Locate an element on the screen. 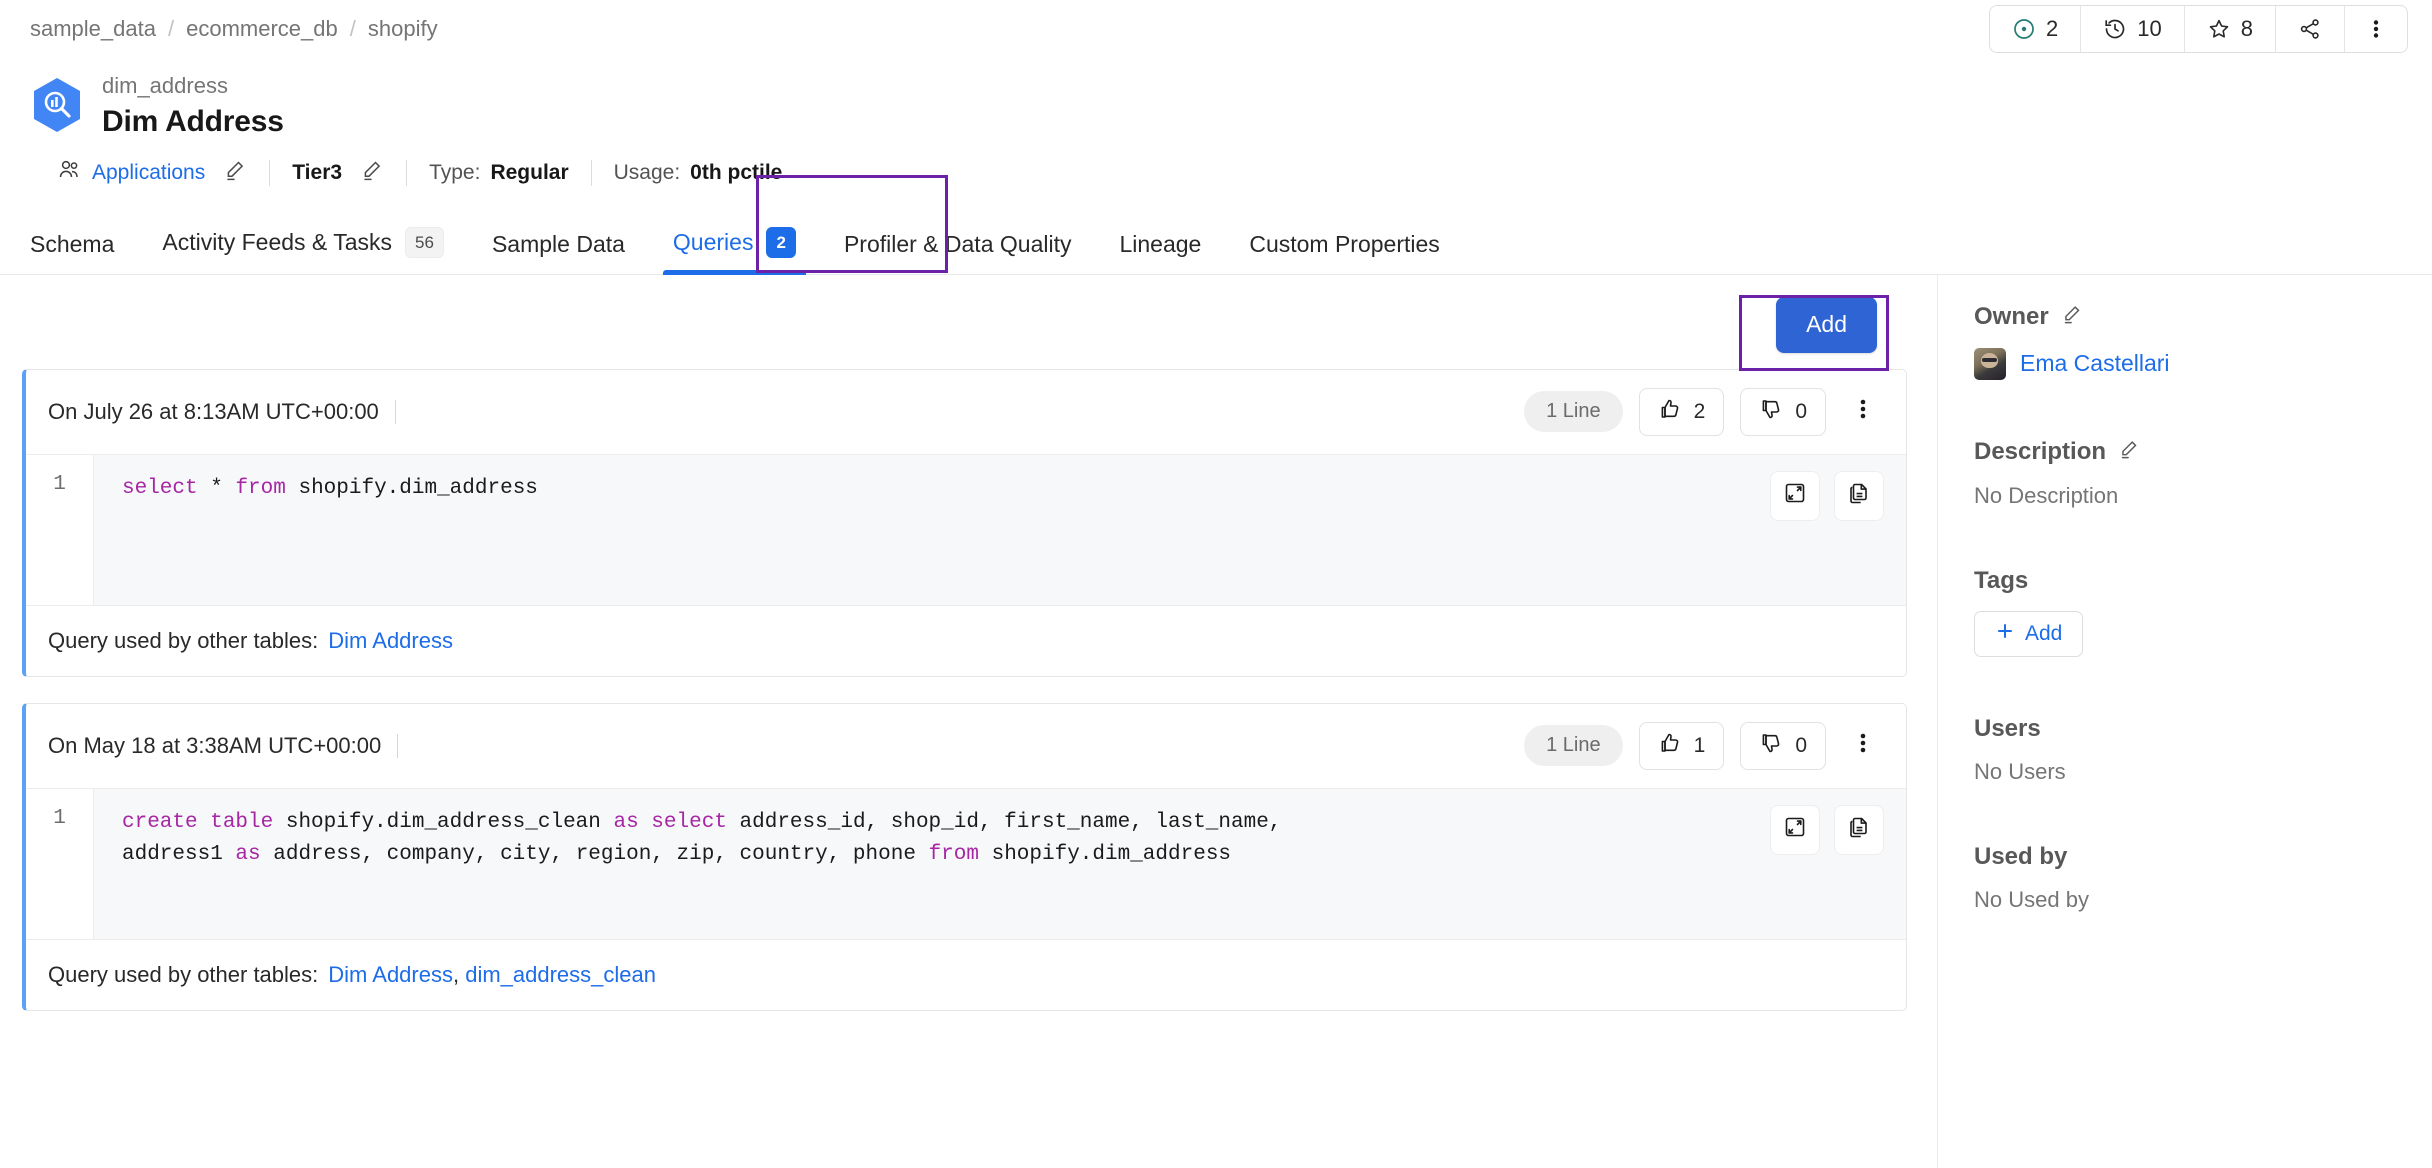 The image size is (2432, 1168). page-title: Dim Address is located at coordinates (193, 121).